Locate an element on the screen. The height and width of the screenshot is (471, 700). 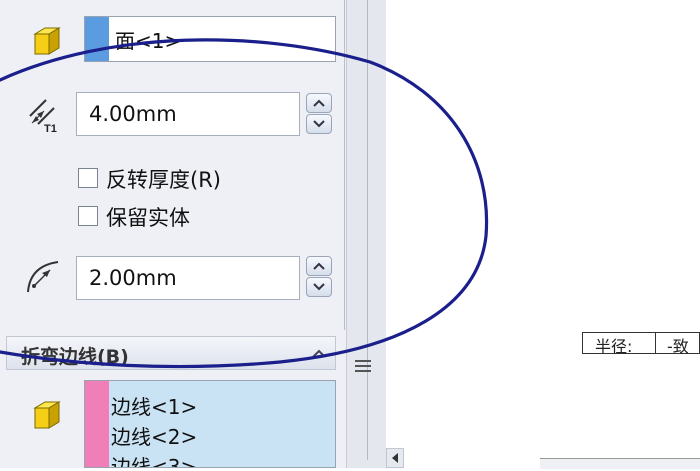
radius-spin-down-button is located at coordinates (319, 287).